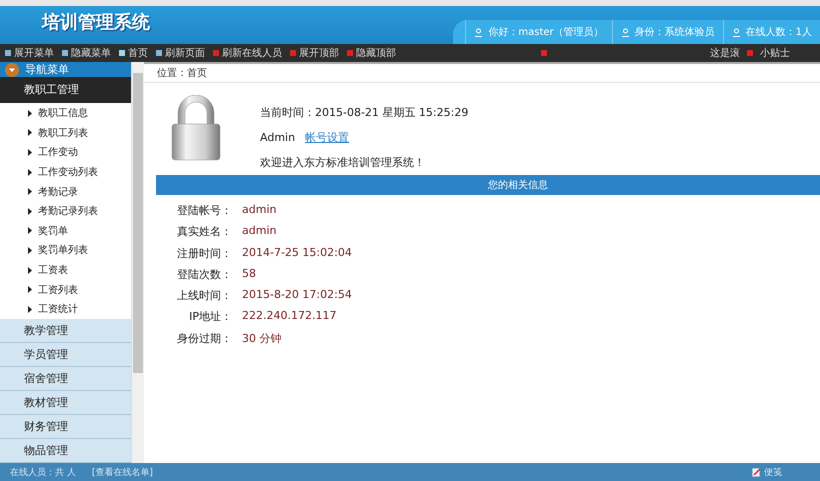 The image size is (820, 481). What do you see at coordinates (482, 73) in the screenshot?
I see `breadcrumb: 位置：首页` at bounding box center [482, 73].